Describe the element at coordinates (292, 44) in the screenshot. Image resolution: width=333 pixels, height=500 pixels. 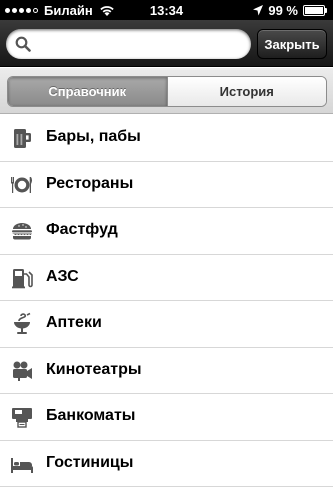
I see `close-button: Закрыть` at that location.